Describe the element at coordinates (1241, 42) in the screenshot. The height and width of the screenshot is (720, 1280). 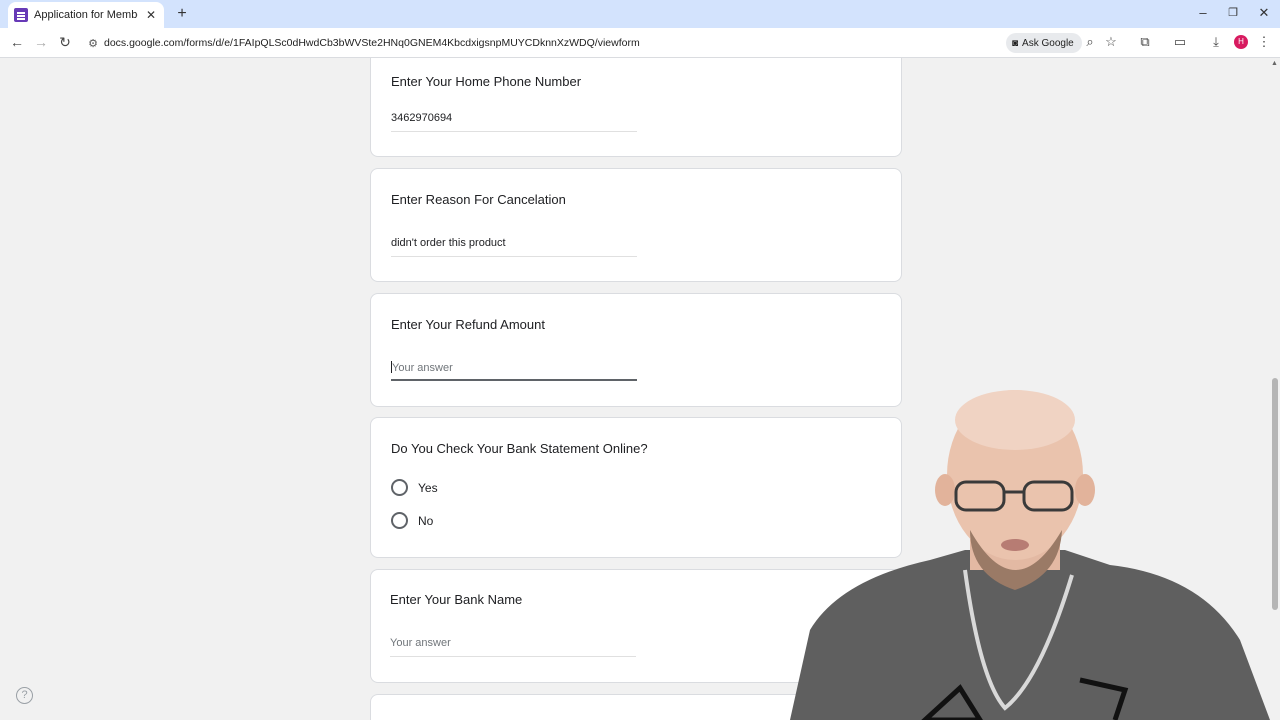
I see `profile-avatar: H` at that location.